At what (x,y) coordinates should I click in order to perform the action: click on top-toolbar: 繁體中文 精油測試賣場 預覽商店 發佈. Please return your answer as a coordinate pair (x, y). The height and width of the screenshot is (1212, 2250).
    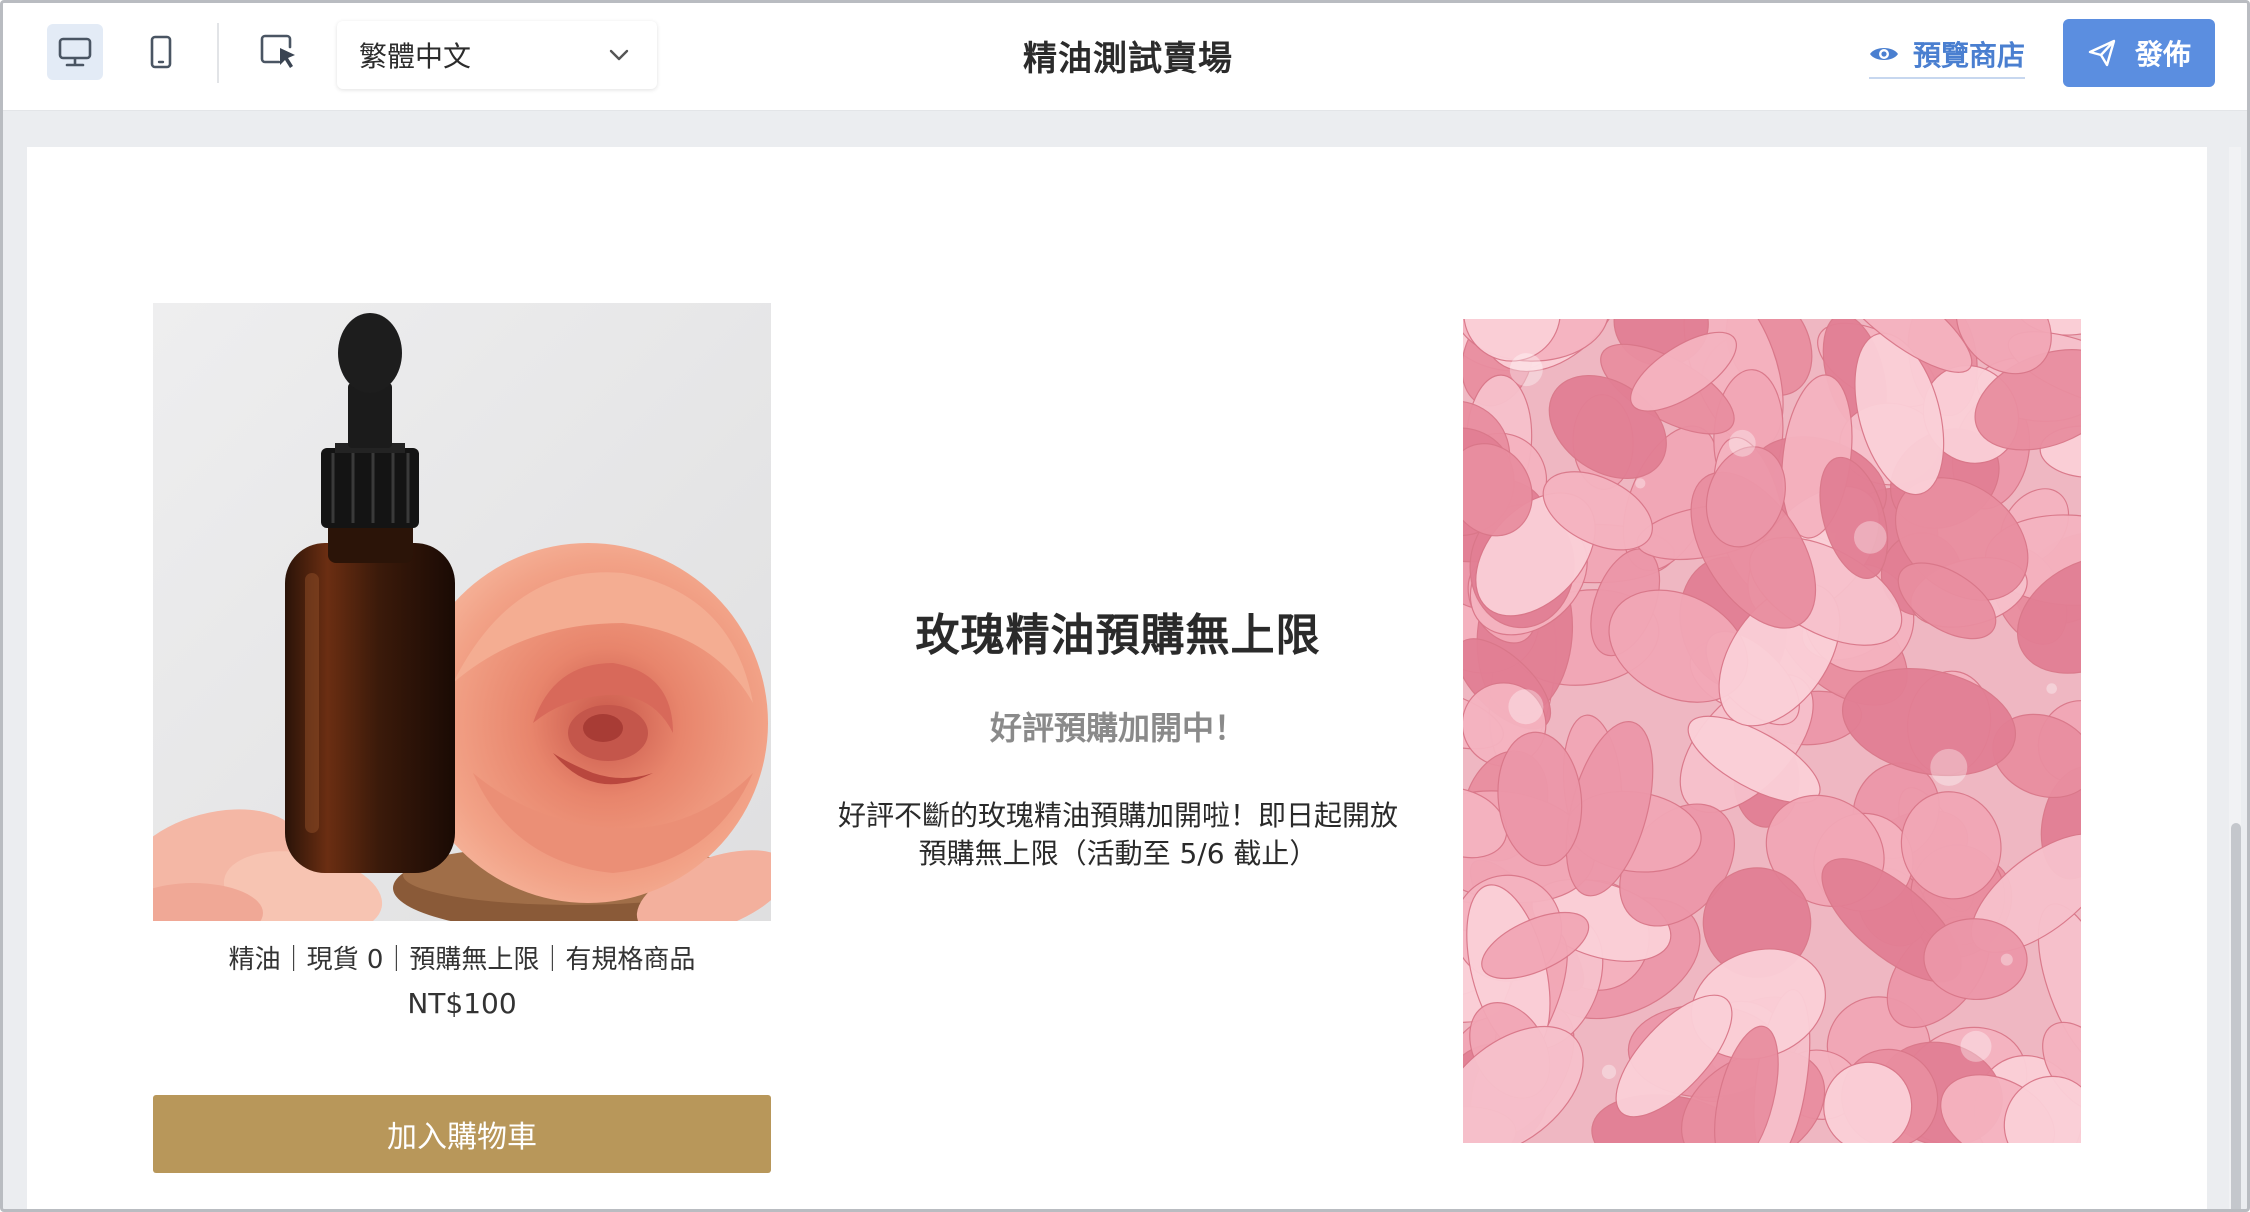
    Looking at the image, I should click on (1125, 57).